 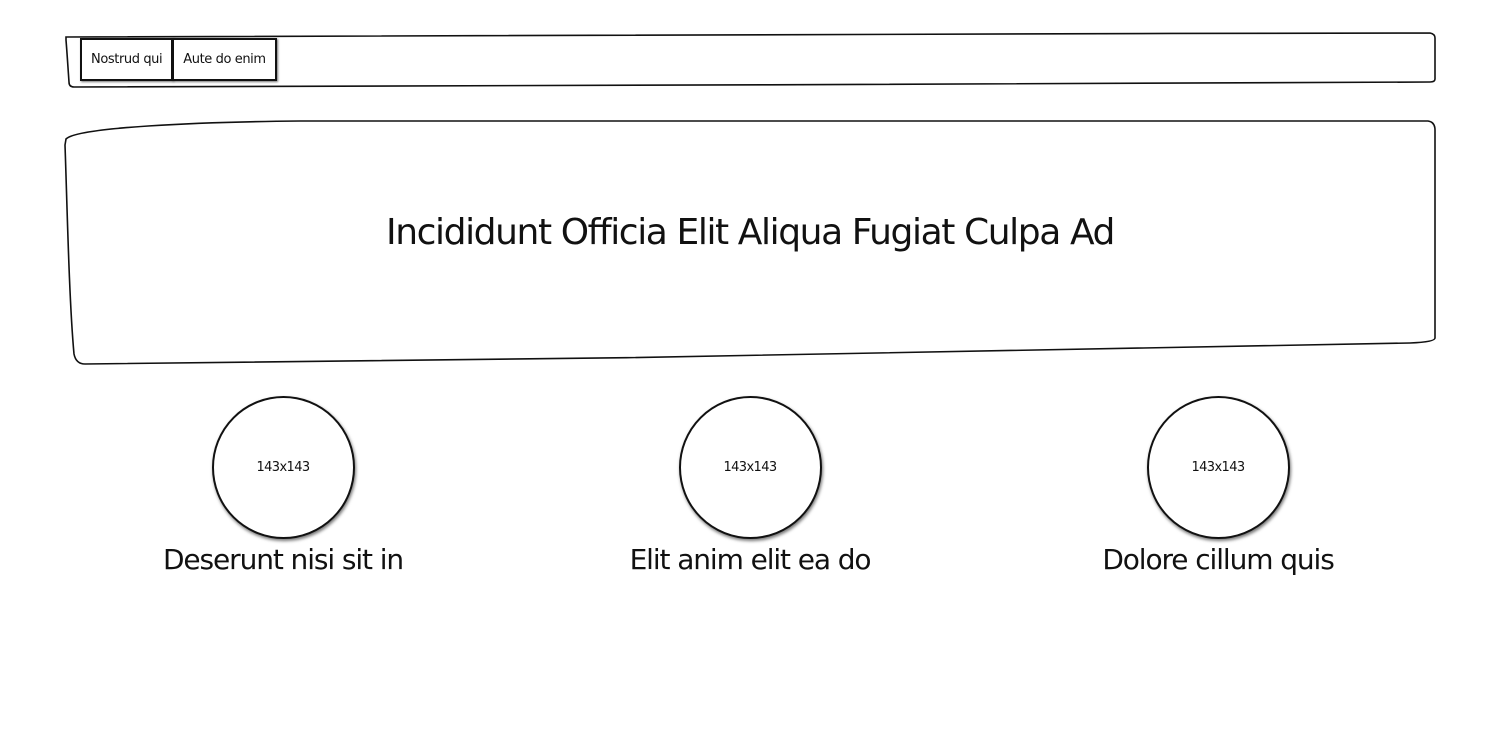 I want to click on feature-card: 143x143 Deserunt nisi sit in, so click(x=283, y=486).